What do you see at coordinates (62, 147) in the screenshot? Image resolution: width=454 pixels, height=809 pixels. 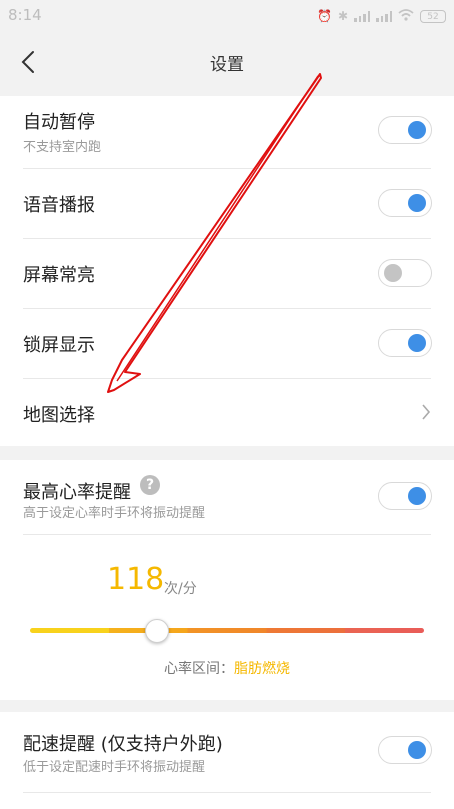 I see `setting-sub-auto-pause: 不支持室内跑` at bounding box center [62, 147].